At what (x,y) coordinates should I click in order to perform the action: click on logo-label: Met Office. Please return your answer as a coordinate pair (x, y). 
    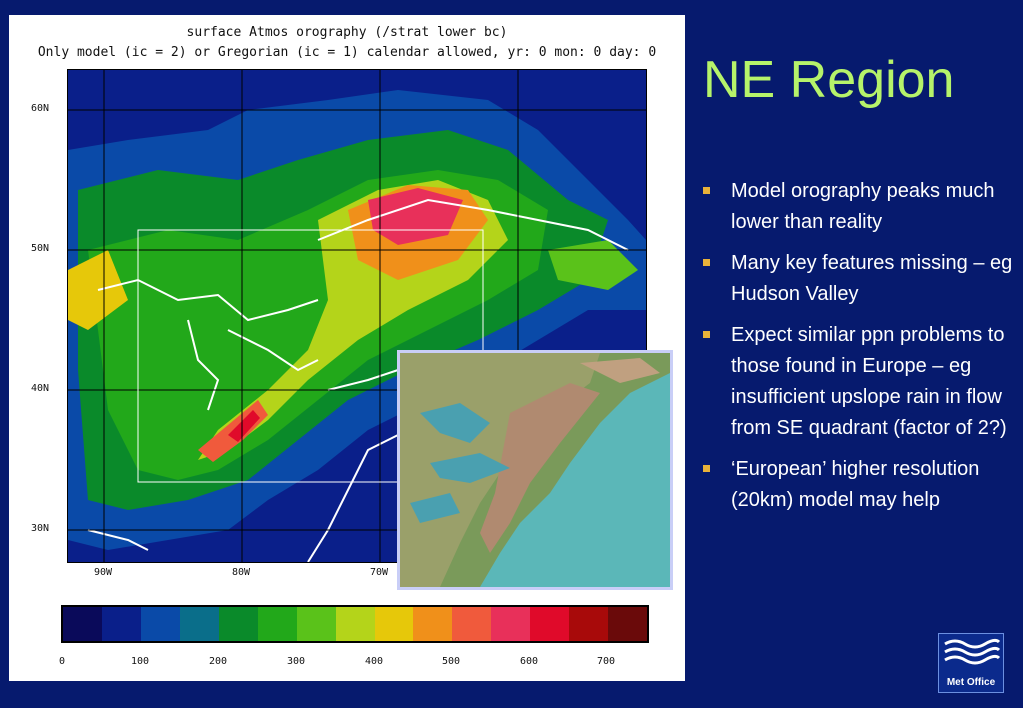
    Looking at the image, I should click on (971, 682).